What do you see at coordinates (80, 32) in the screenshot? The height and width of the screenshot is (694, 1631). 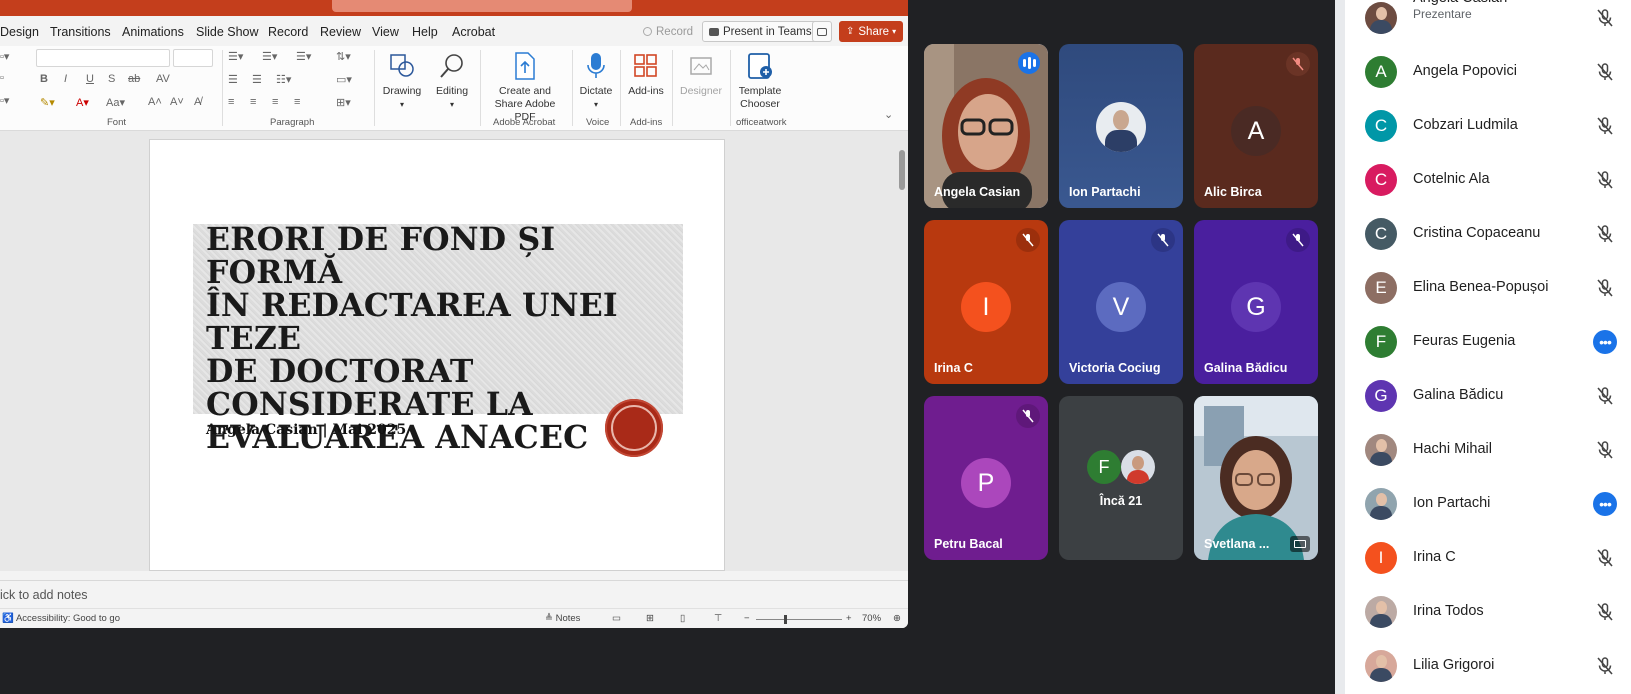 I see `tab-transitions: Transitions` at bounding box center [80, 32].